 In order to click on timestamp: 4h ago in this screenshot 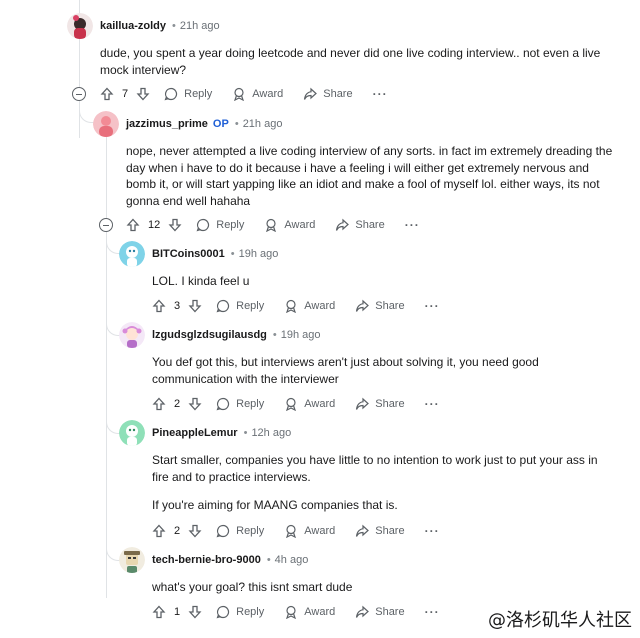, I will do `click(292, 560)`.